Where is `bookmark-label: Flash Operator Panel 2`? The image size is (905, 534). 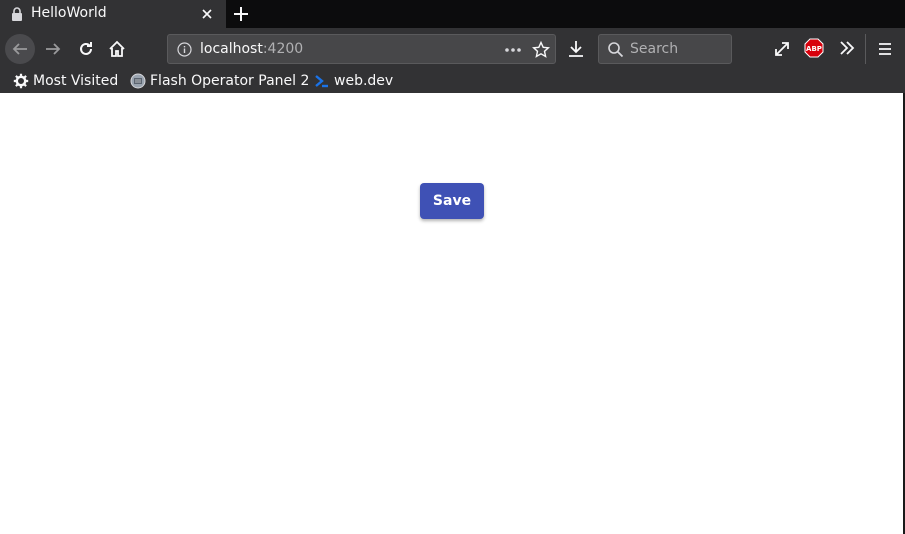 bookmark-label: Flash Operator Panel 2 is located at coordinates (230, 81).